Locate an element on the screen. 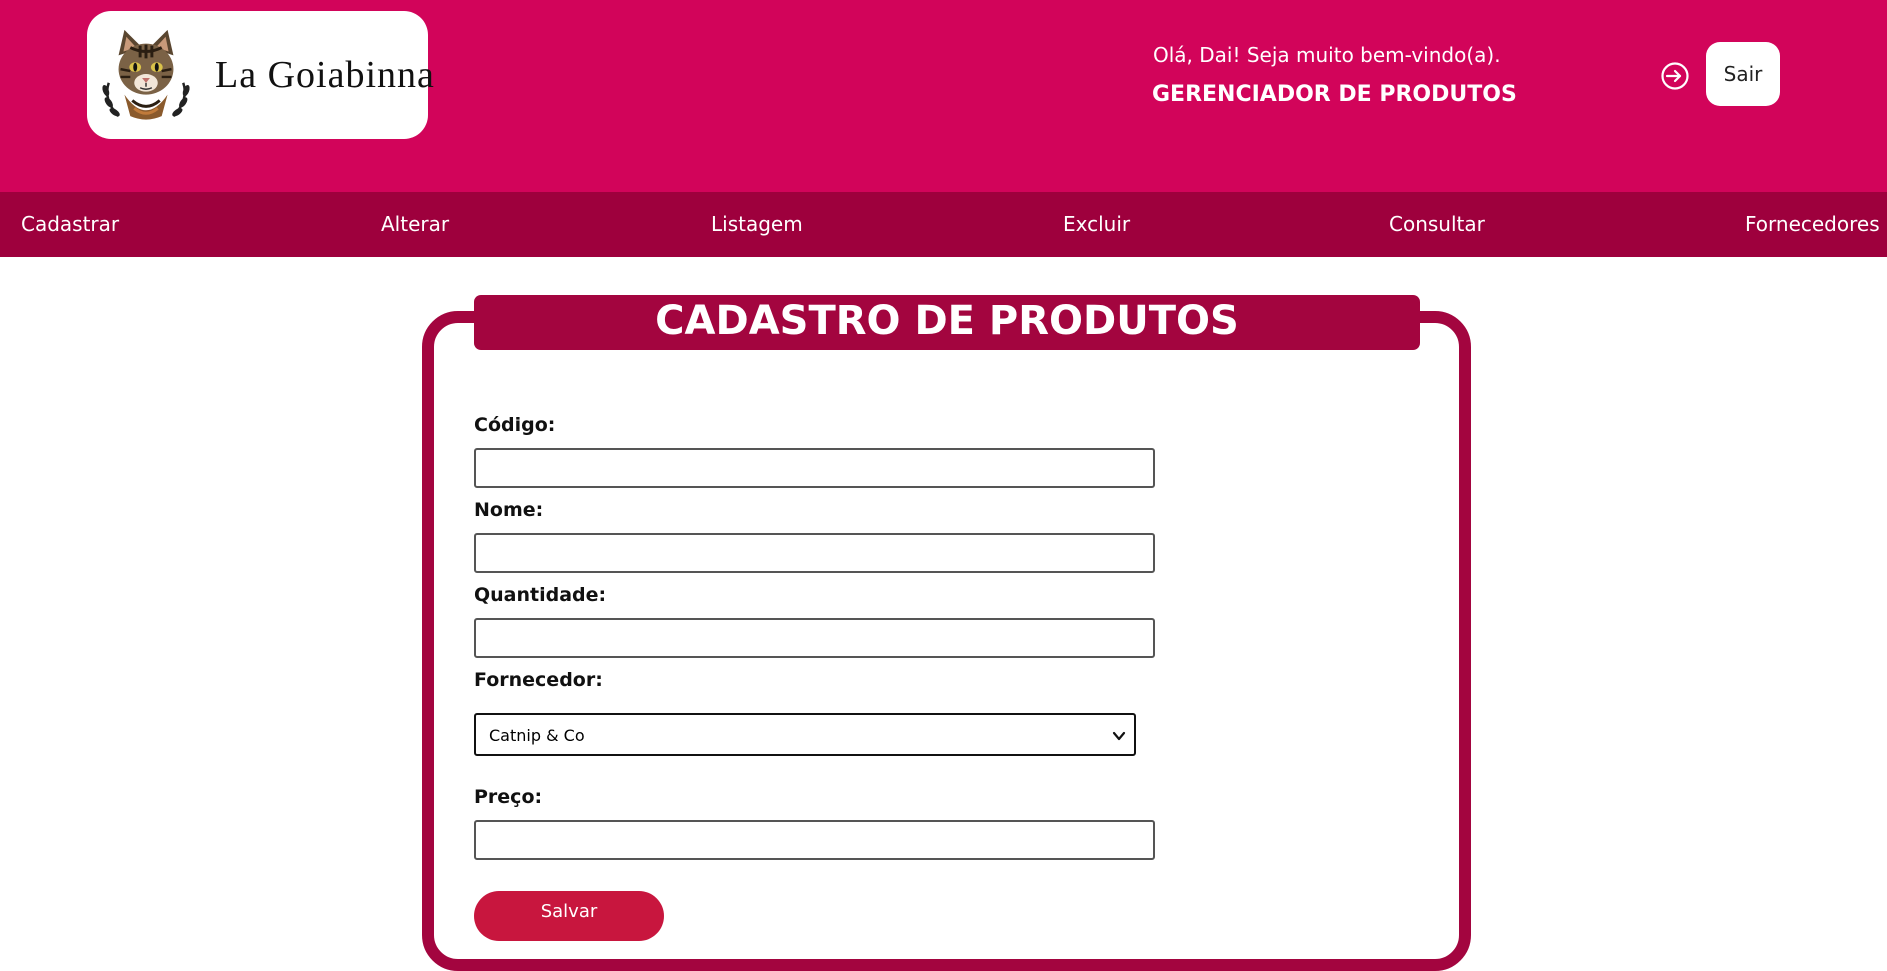 This screenshot has height=971, width=1887. fornecedor-selected-value: Catnip & Co is located at coordinates (537, 735).